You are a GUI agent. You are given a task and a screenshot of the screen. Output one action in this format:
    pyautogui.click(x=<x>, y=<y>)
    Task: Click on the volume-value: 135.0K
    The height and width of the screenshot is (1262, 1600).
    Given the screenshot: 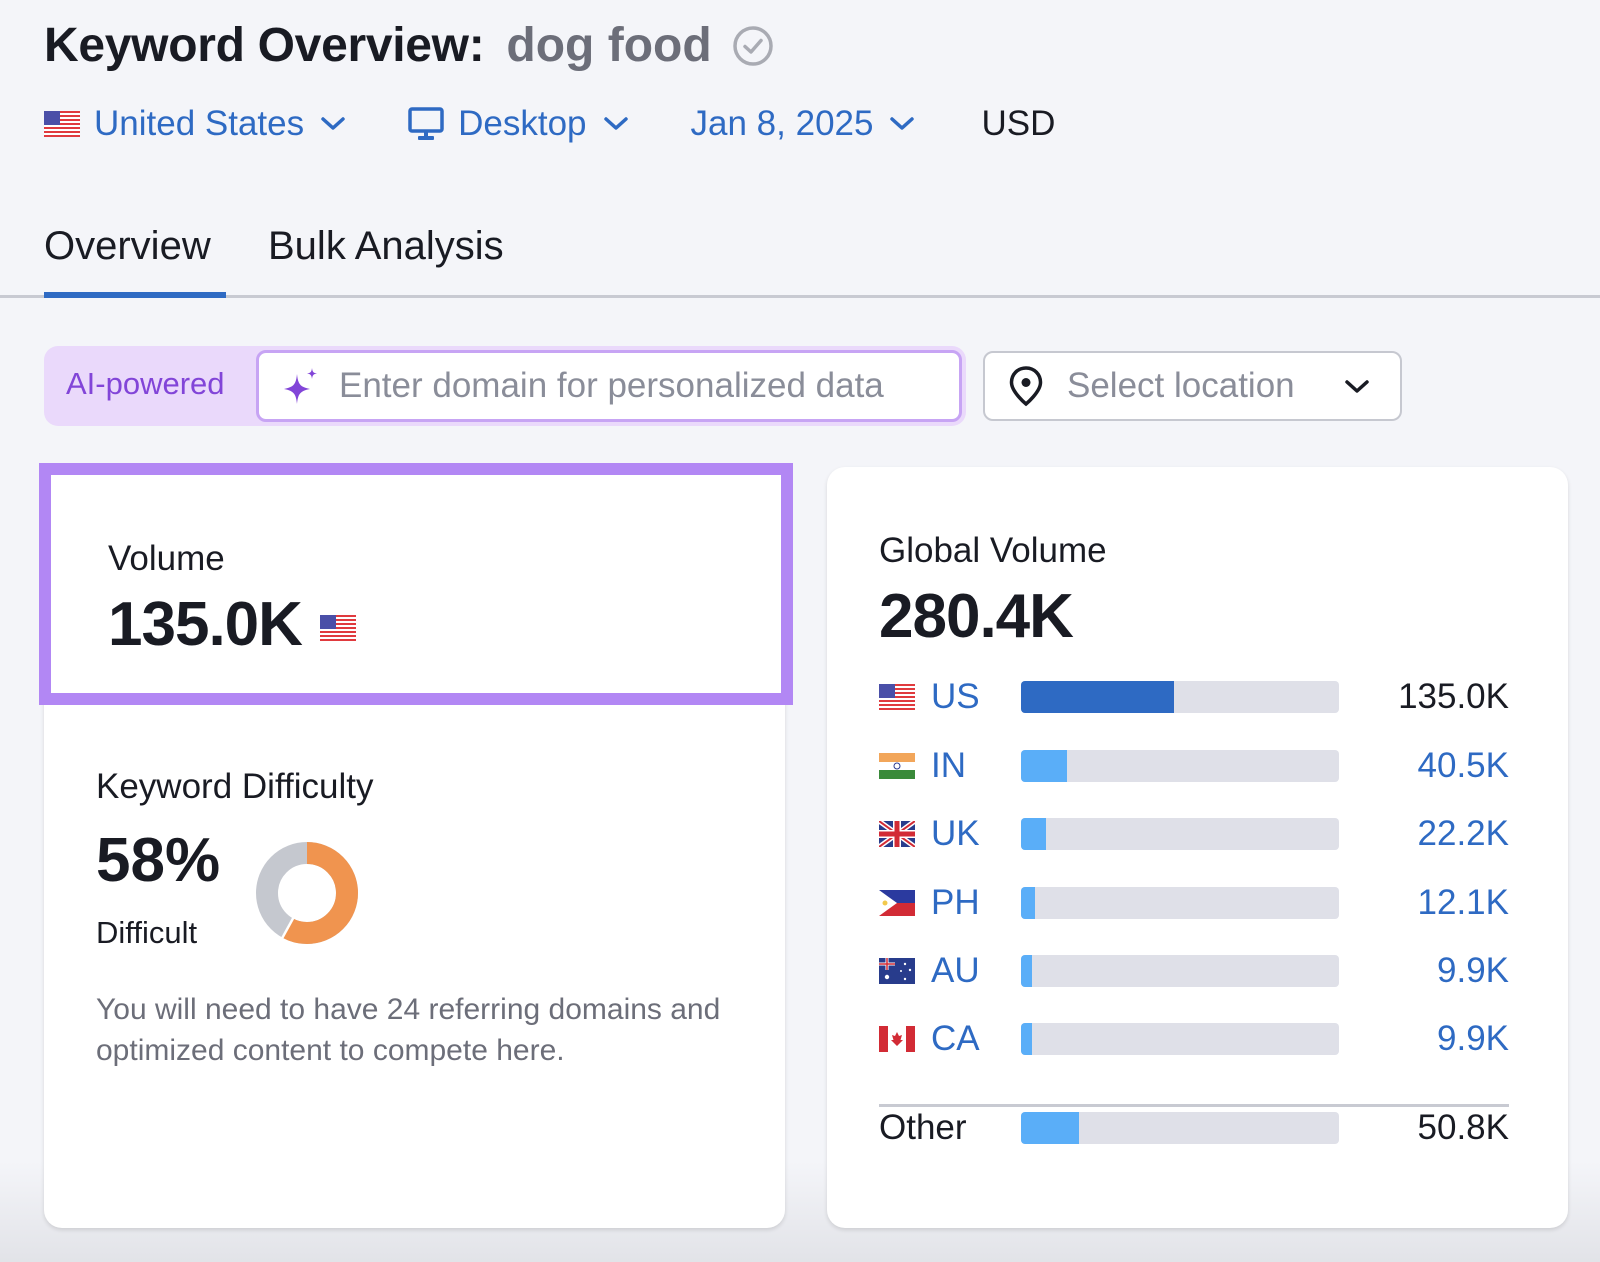 What is the action you would take?
    pyautogui.click(x=205, y=624)
    